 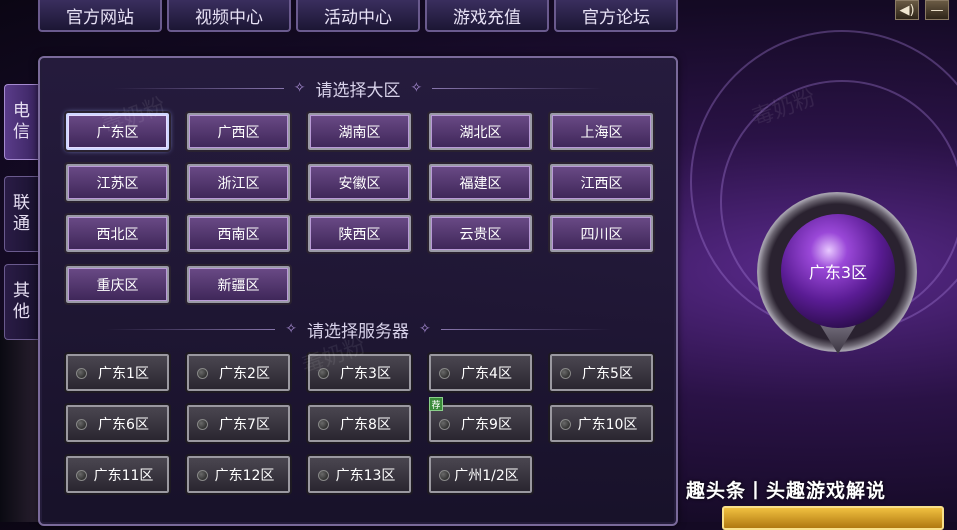 I want to click on server-button: 广东4区, so click(x=480, y=372).